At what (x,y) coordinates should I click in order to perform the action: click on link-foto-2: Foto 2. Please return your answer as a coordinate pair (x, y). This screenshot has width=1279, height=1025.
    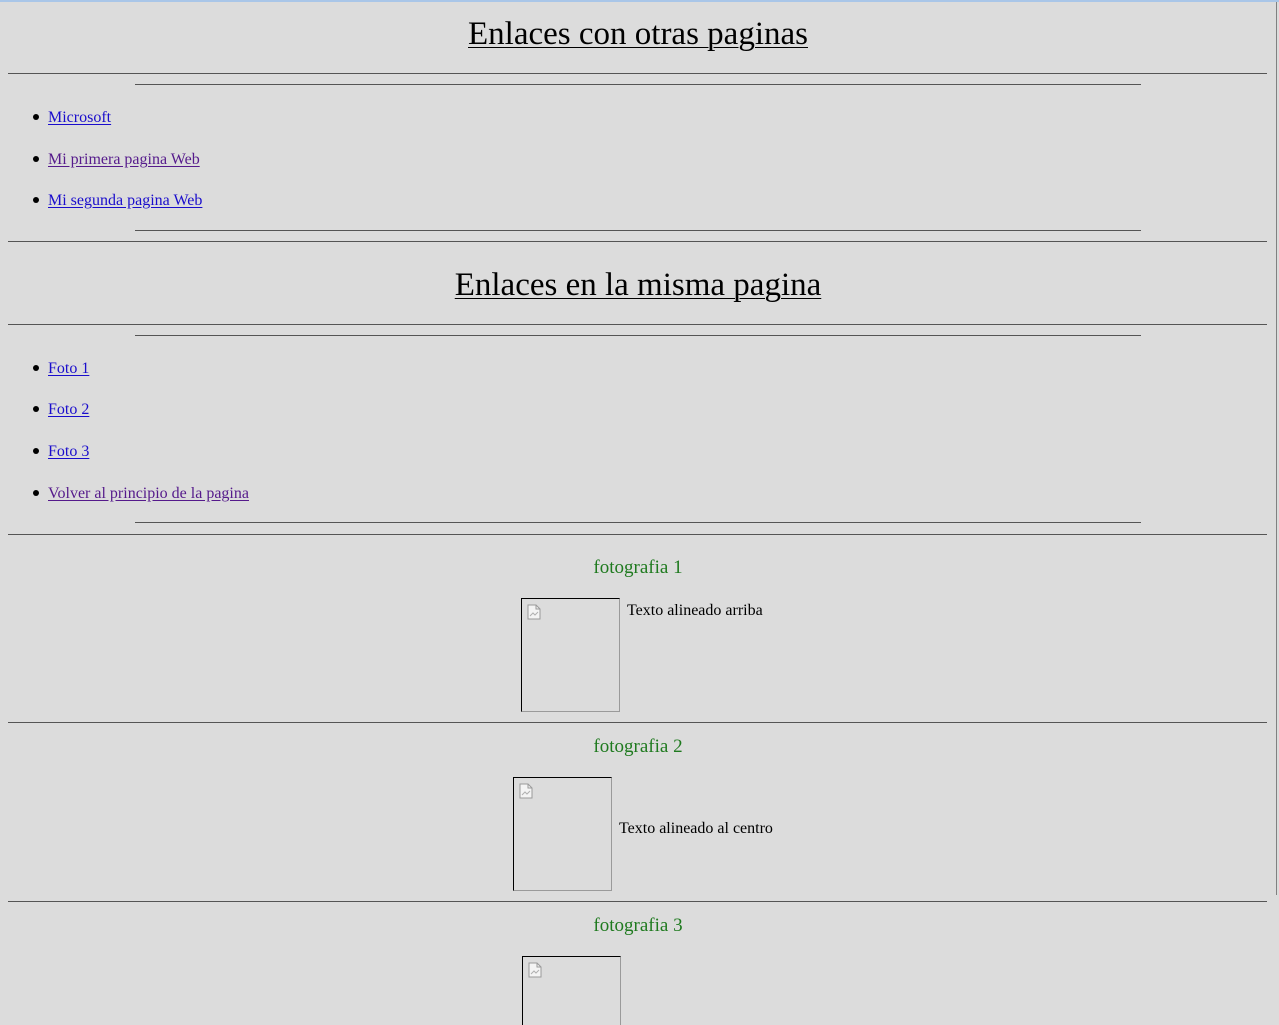
    Looking at the image, I should click on (68, 409).